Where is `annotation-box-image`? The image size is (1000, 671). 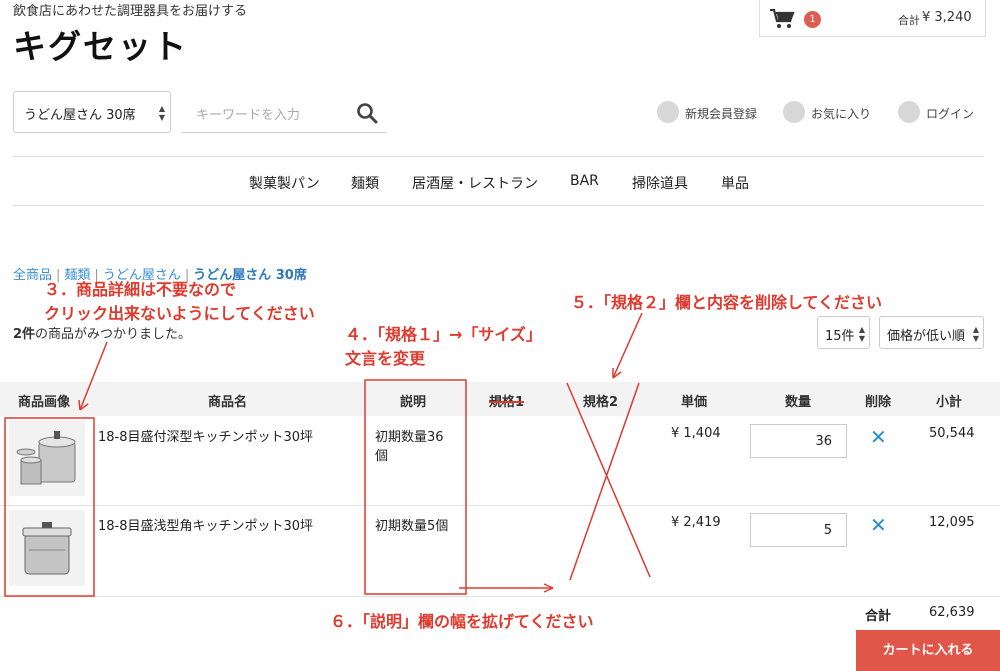 annotation-box-image is located at coordinates (49, 507).